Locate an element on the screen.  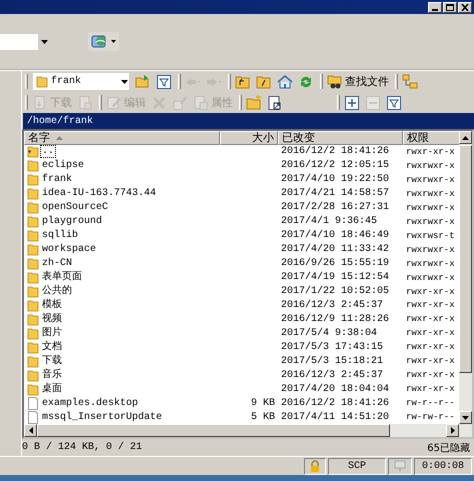
permissions: rw-r--r-- is located at coordinates (430, 403).